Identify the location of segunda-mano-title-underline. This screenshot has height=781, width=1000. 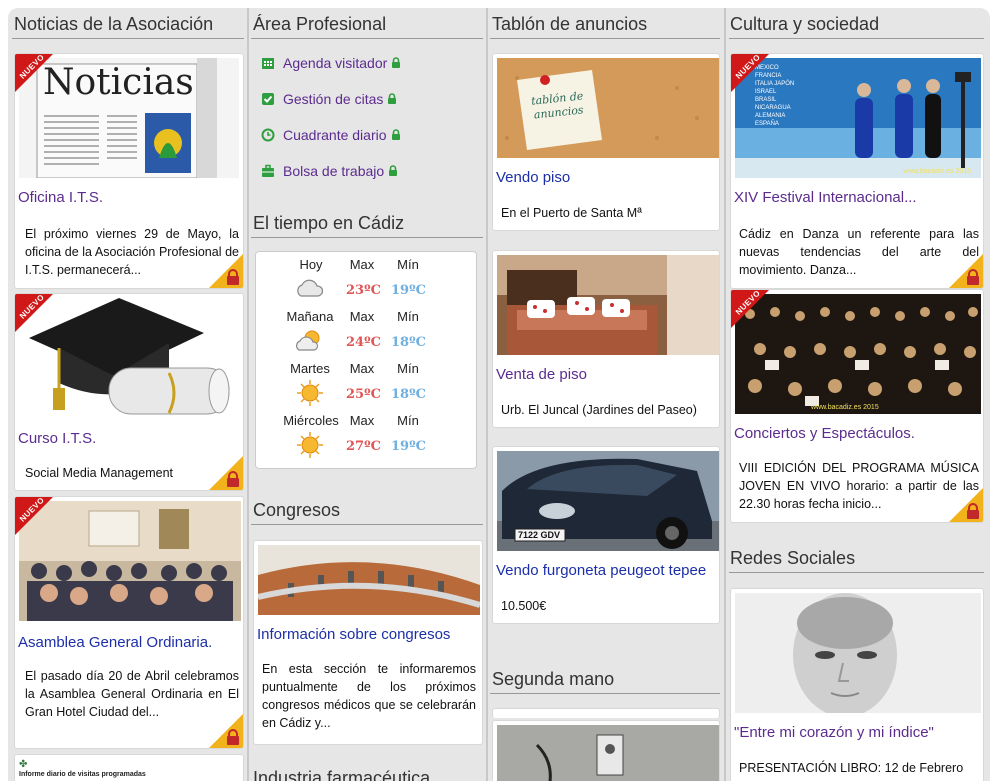
(605, 693).